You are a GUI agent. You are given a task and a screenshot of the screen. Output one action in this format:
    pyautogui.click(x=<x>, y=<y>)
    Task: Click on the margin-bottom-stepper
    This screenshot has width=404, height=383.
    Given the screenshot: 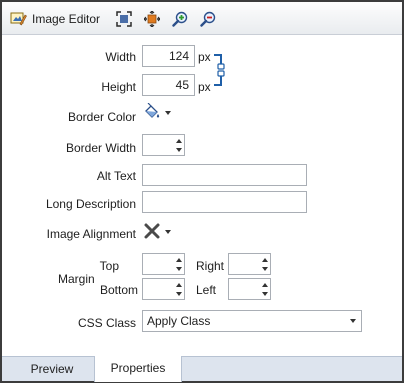 What is the action you would take?
    pyautogui.click(x=163, y=289)
    